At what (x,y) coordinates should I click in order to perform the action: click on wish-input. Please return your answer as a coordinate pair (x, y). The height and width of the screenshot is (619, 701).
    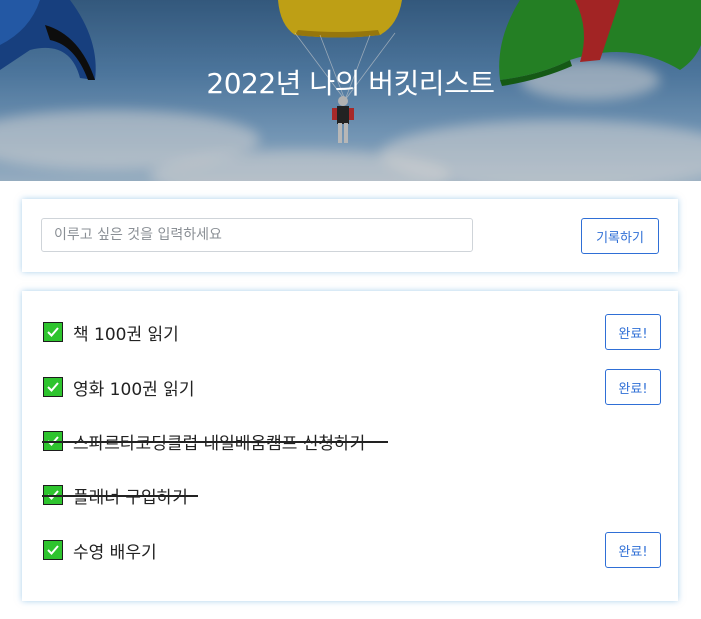
    Looking at the image, I should click on (257, 235).